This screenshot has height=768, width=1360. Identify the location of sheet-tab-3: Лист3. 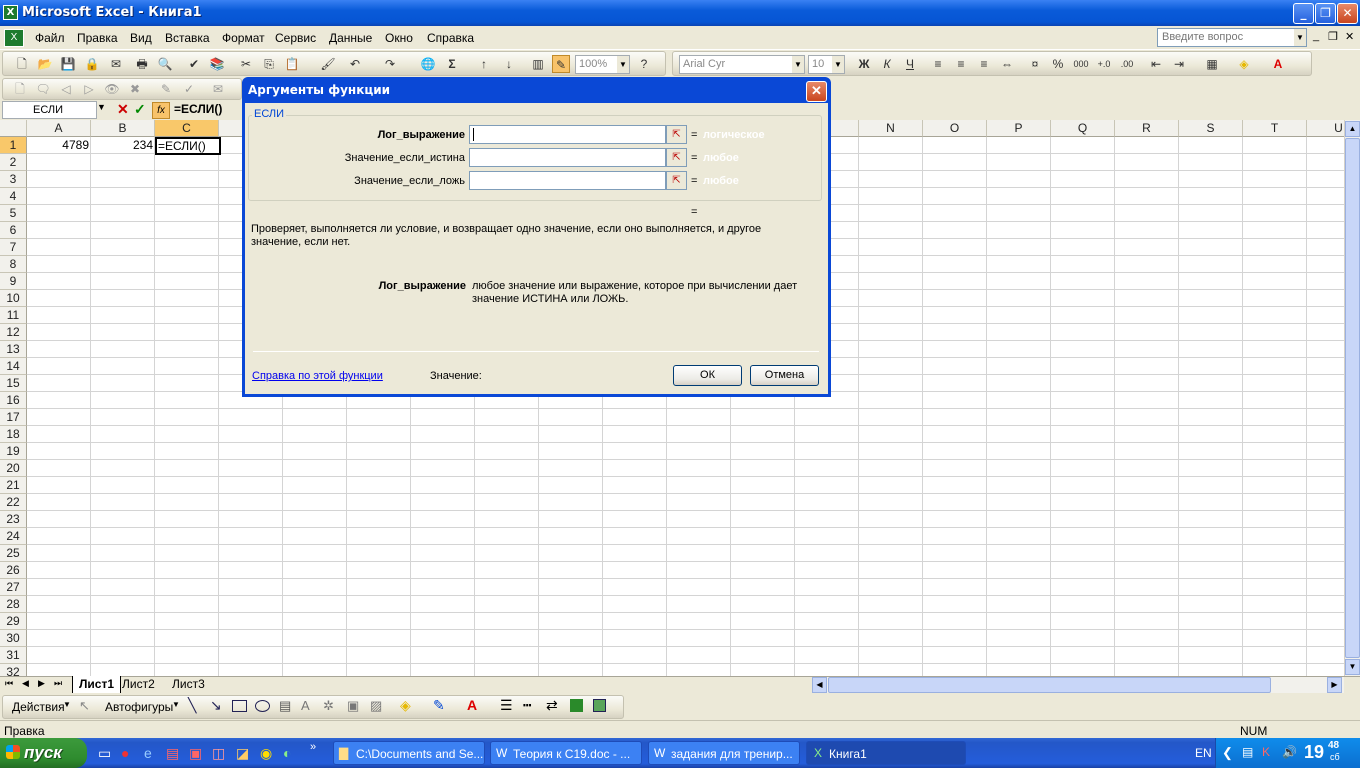
(188, 684).